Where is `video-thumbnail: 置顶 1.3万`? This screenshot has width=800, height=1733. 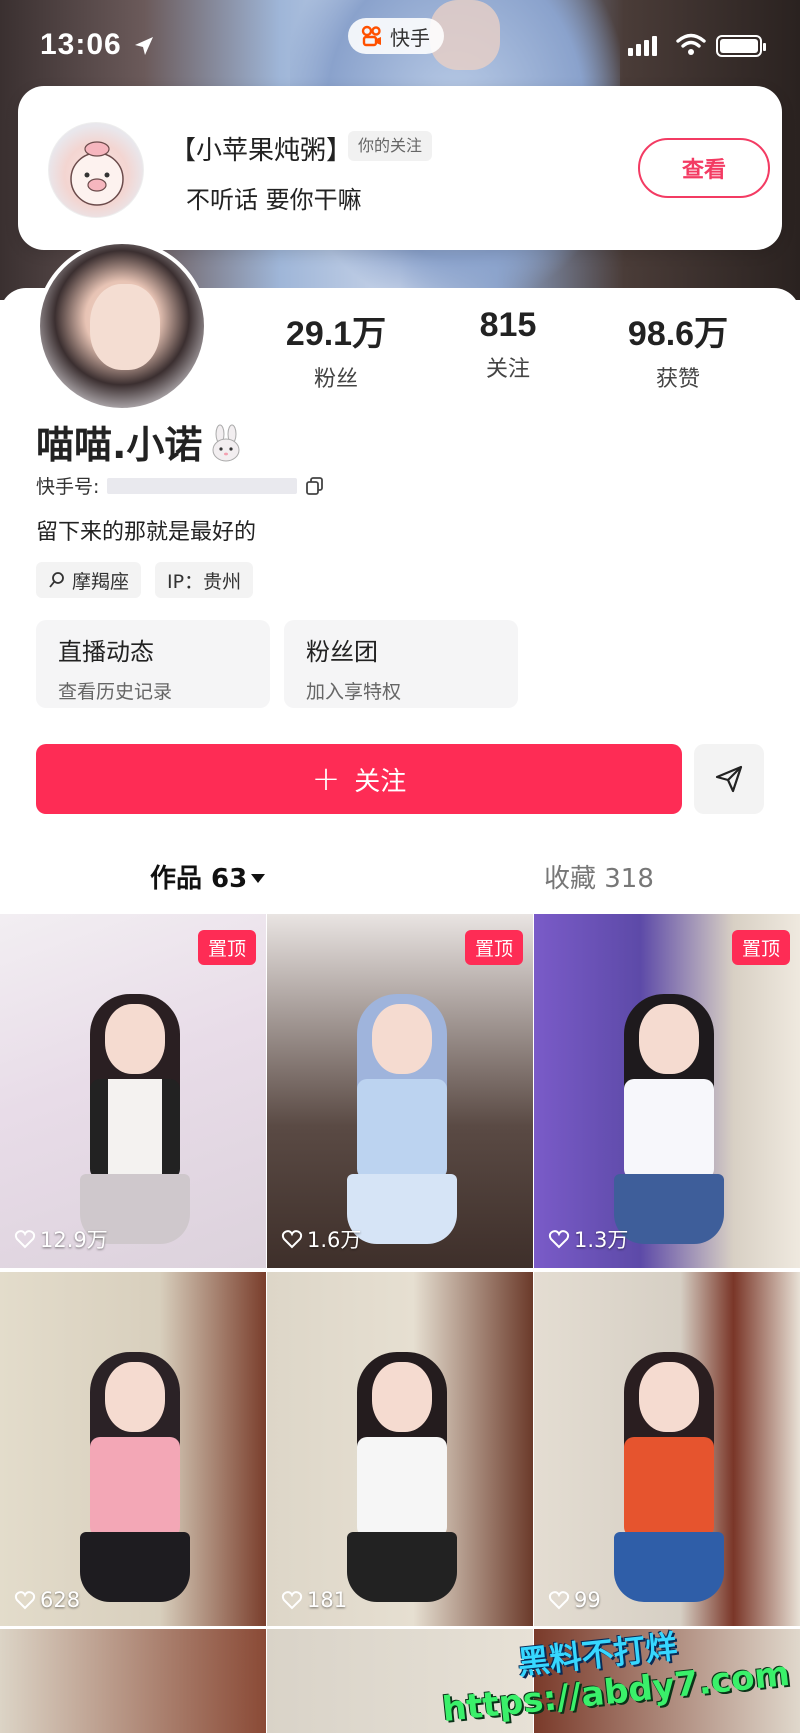
video-thumbnail: 置顶 1.3万 is located at coordinates (667, 1091).